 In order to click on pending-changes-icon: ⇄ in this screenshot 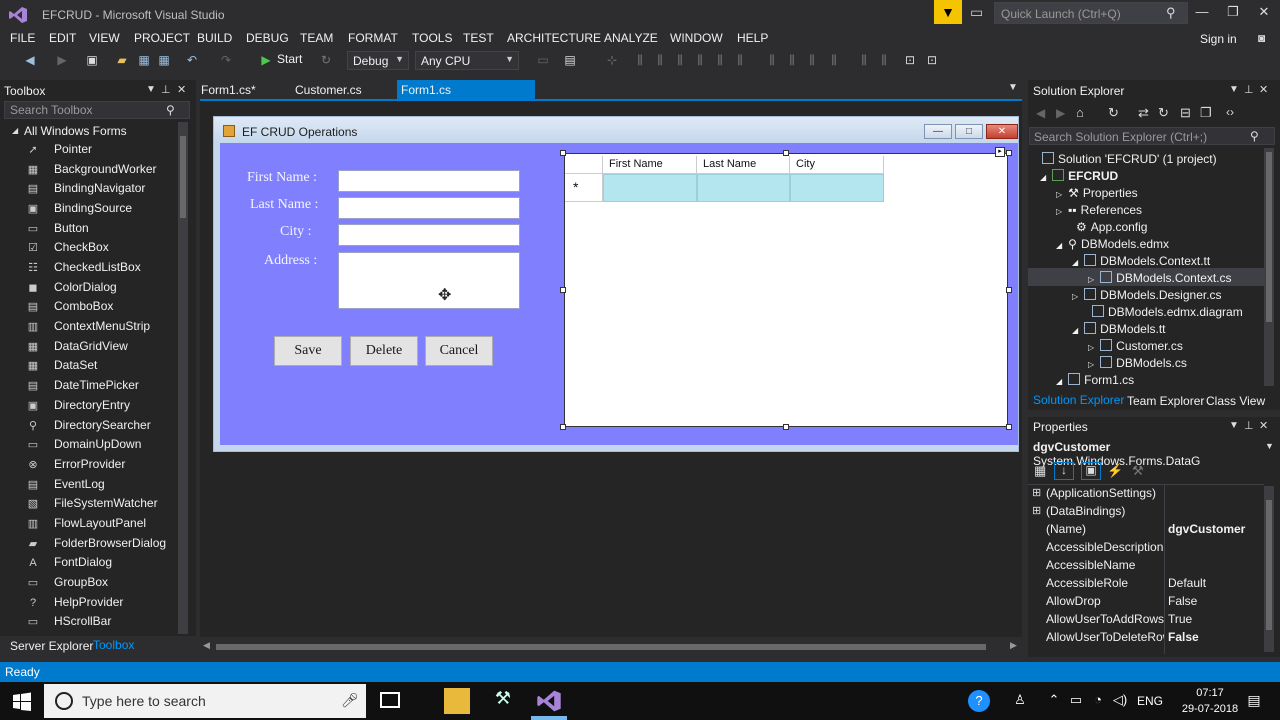, I will do `click(1143, 113)`.